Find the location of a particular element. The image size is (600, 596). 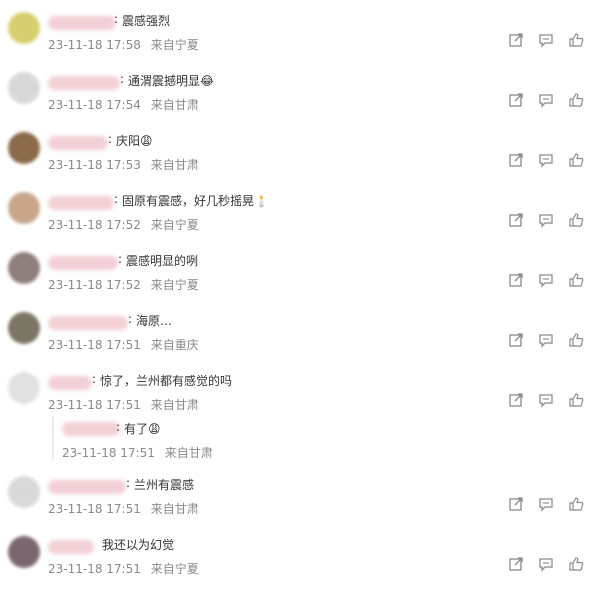

comment-time: 23-11-18 17:52 is located at coordinates (94, 285).